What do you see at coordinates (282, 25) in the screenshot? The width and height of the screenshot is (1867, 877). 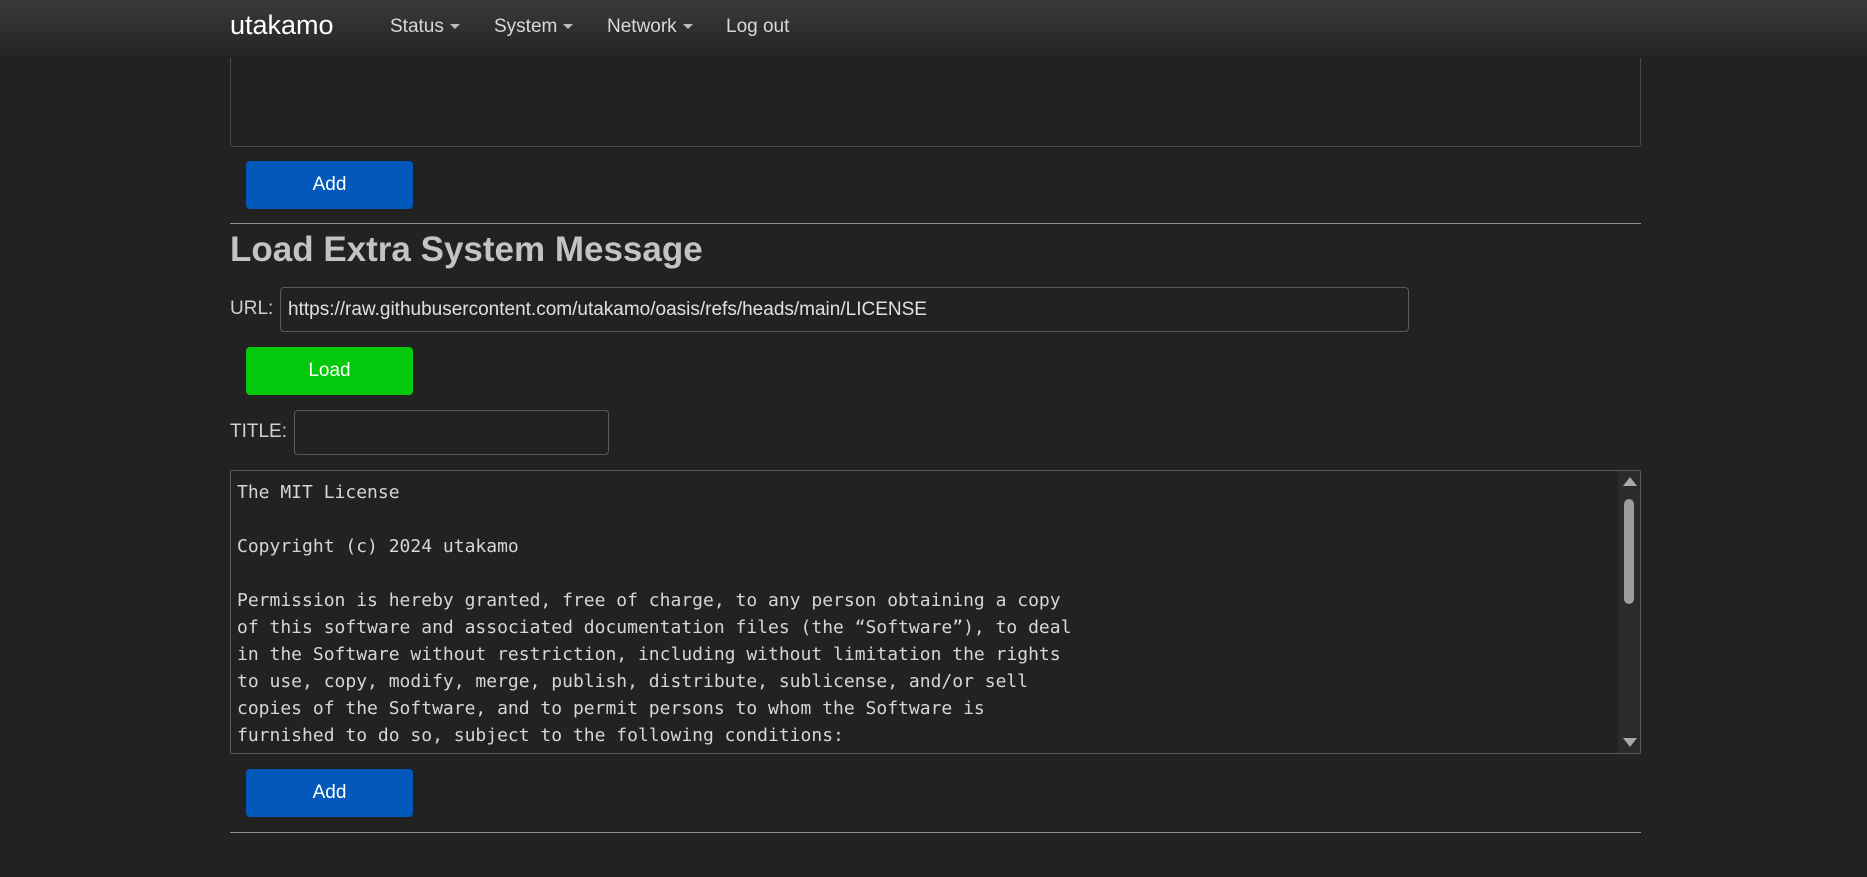 I see `brand-logo: utakamo` at bounding box center [282, 25].